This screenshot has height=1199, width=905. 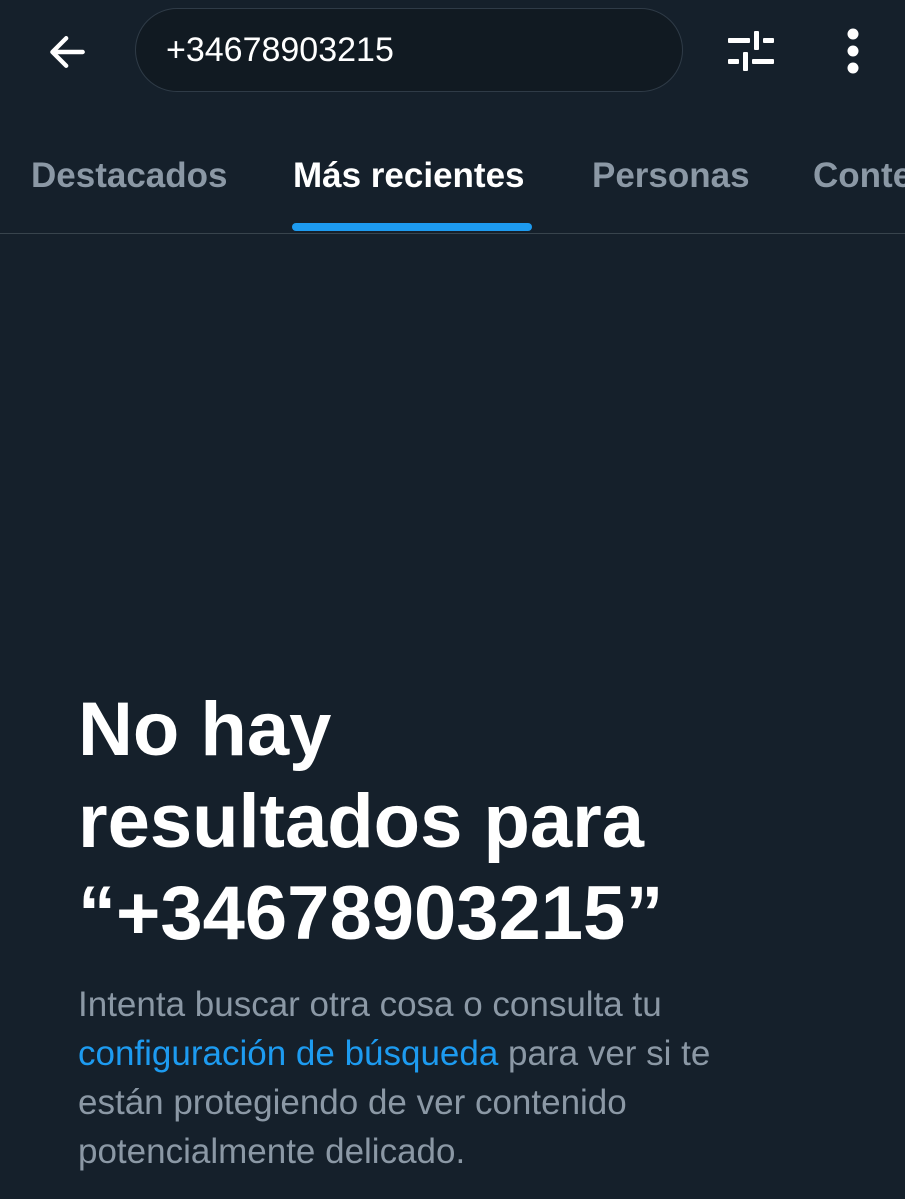 What do you see at coordinates (859, 176) in the screenshot?
I see `tab-contenido-multimedia: Contenido multimedia` at bounding box center [859, 176].